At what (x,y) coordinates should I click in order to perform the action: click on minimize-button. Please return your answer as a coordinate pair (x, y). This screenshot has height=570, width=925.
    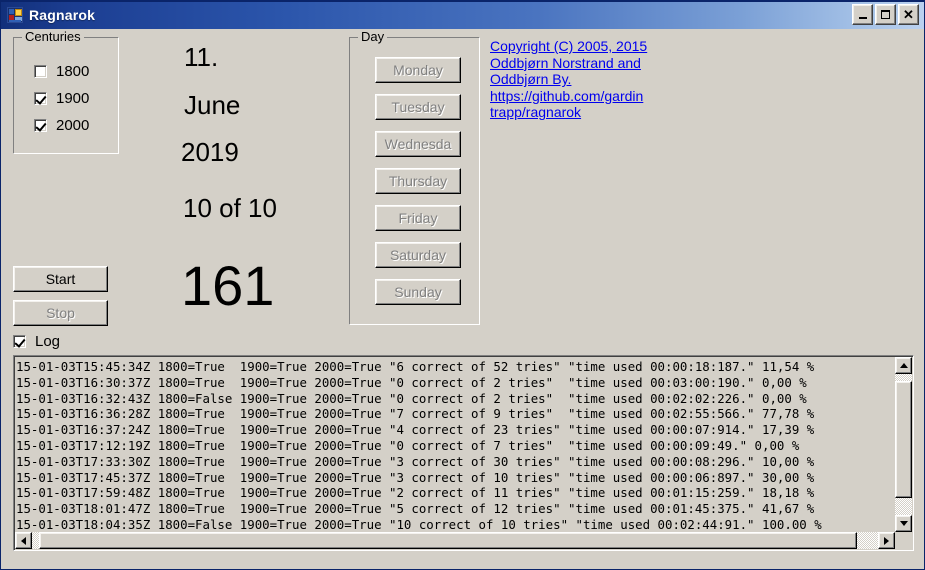
    Looking at the image, I should click on (862, 14).